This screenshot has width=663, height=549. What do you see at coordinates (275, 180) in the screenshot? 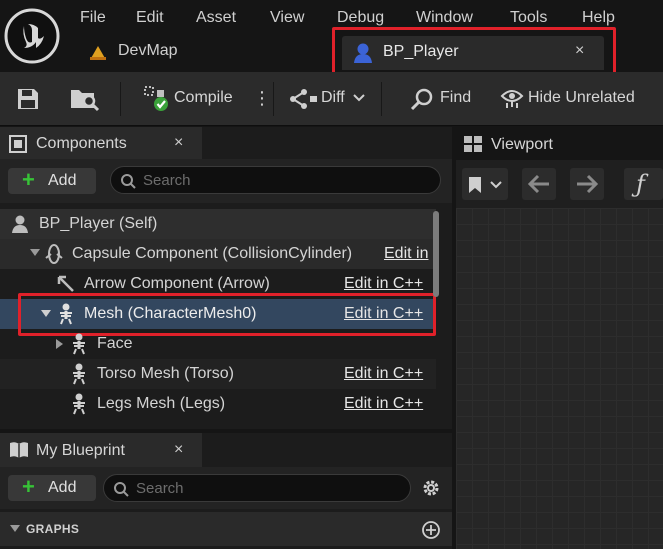
I see `components-search-input: Search` at bounding box center [275, 180].